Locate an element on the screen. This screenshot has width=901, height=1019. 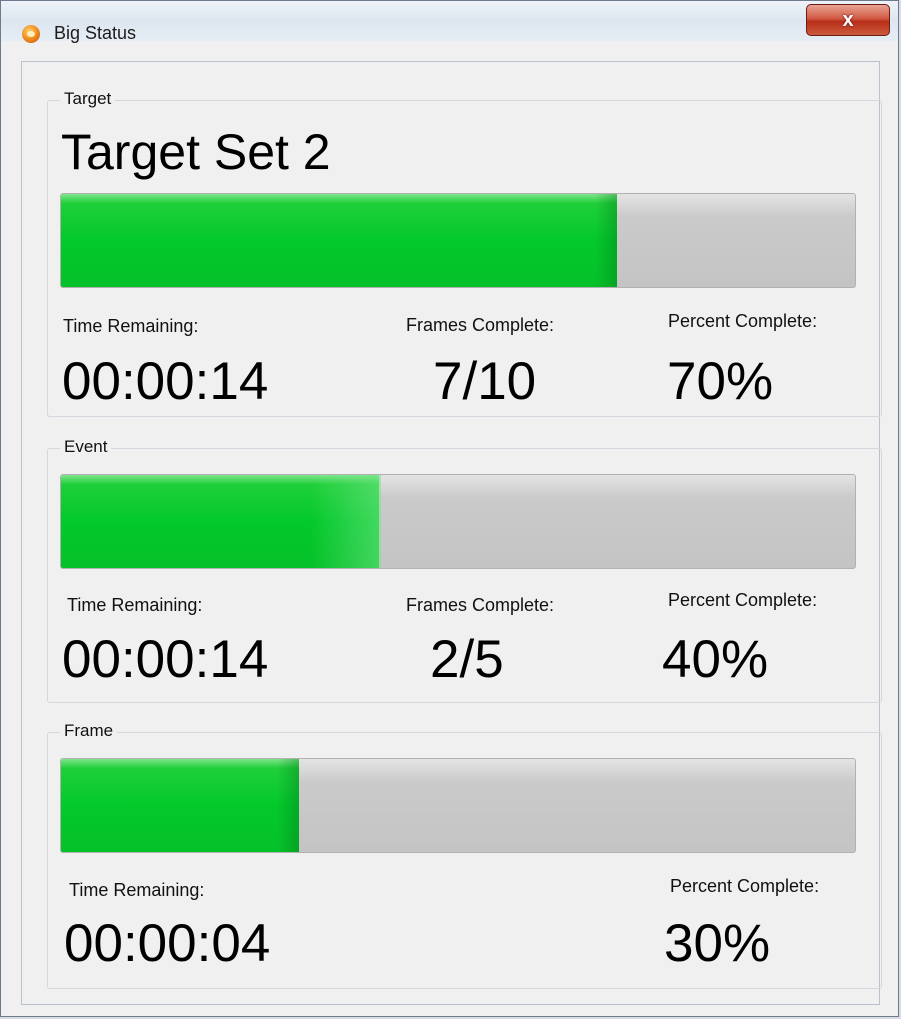
target-time-remaining-label: Time Remaining: is located at coordinates (131, 326).